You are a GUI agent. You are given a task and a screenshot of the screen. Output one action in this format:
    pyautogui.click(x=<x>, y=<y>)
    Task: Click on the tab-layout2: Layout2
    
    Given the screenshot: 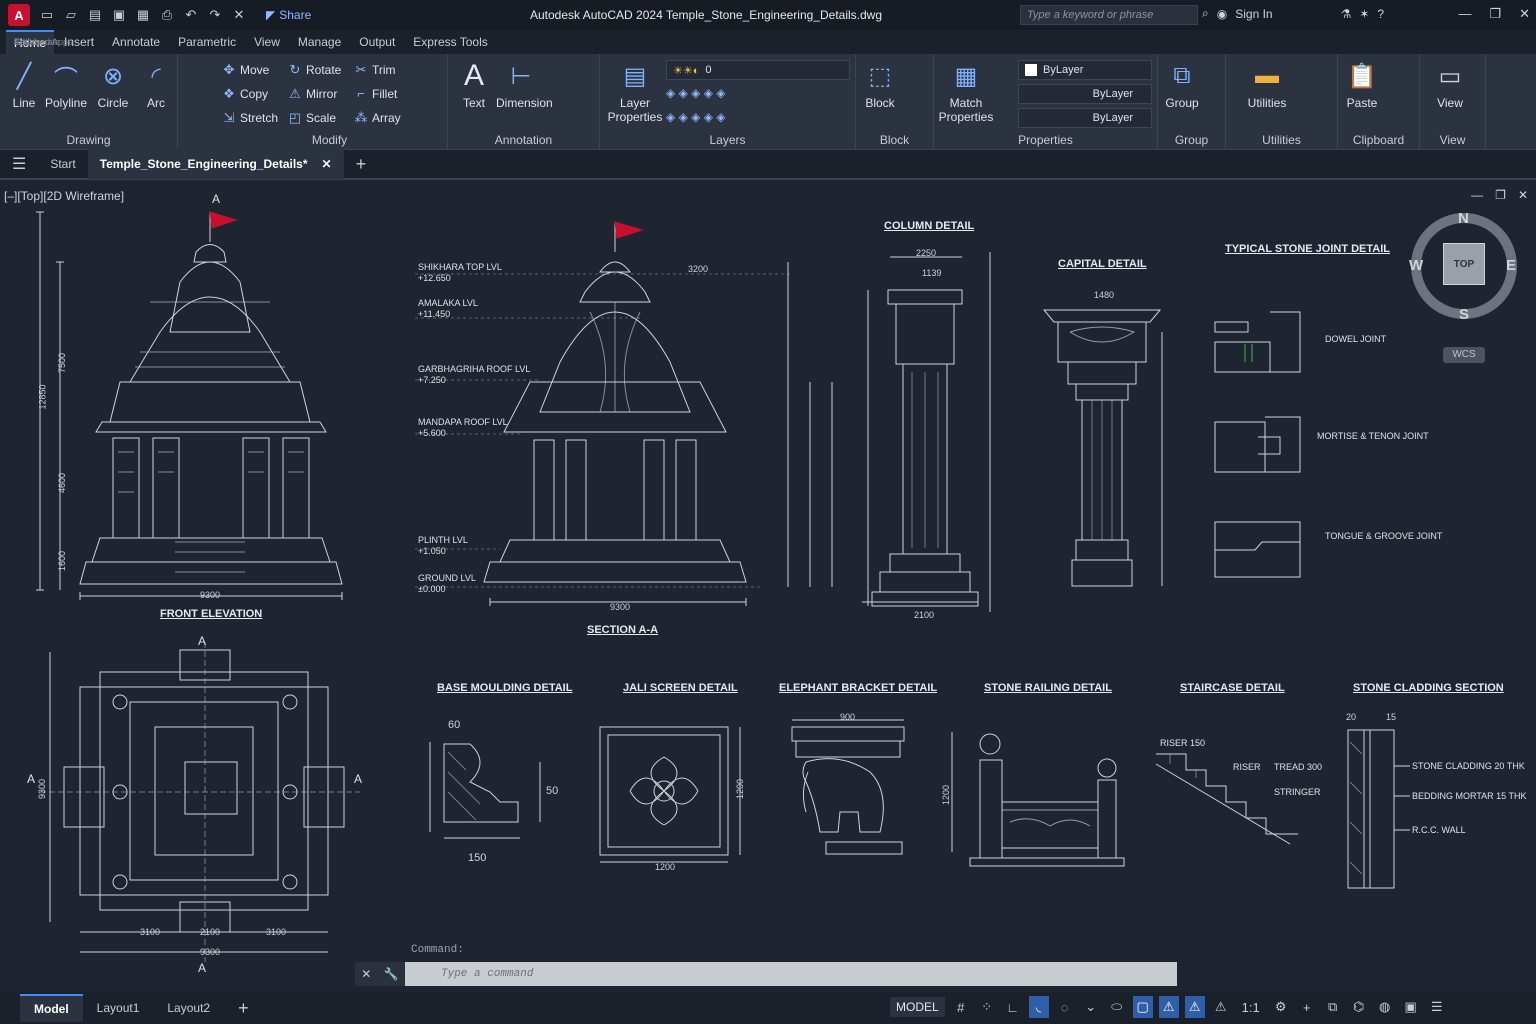 What is the action you would take?
    pyautogui.click(x=188, y=1008)
    